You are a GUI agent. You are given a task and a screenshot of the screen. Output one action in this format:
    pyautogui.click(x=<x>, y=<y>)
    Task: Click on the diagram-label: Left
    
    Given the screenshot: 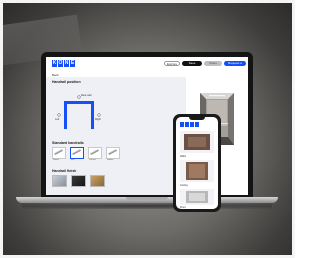 What is the action you would take?
    pyautogui.click(x=57, y=119)
    